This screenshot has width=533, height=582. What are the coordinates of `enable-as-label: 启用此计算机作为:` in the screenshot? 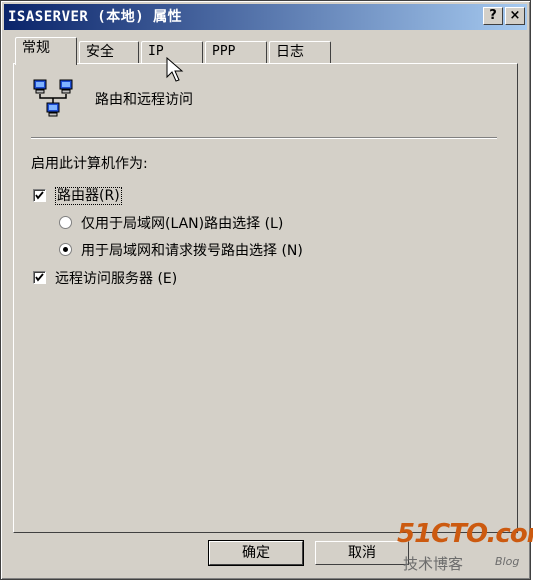 It's located at (89, 164).